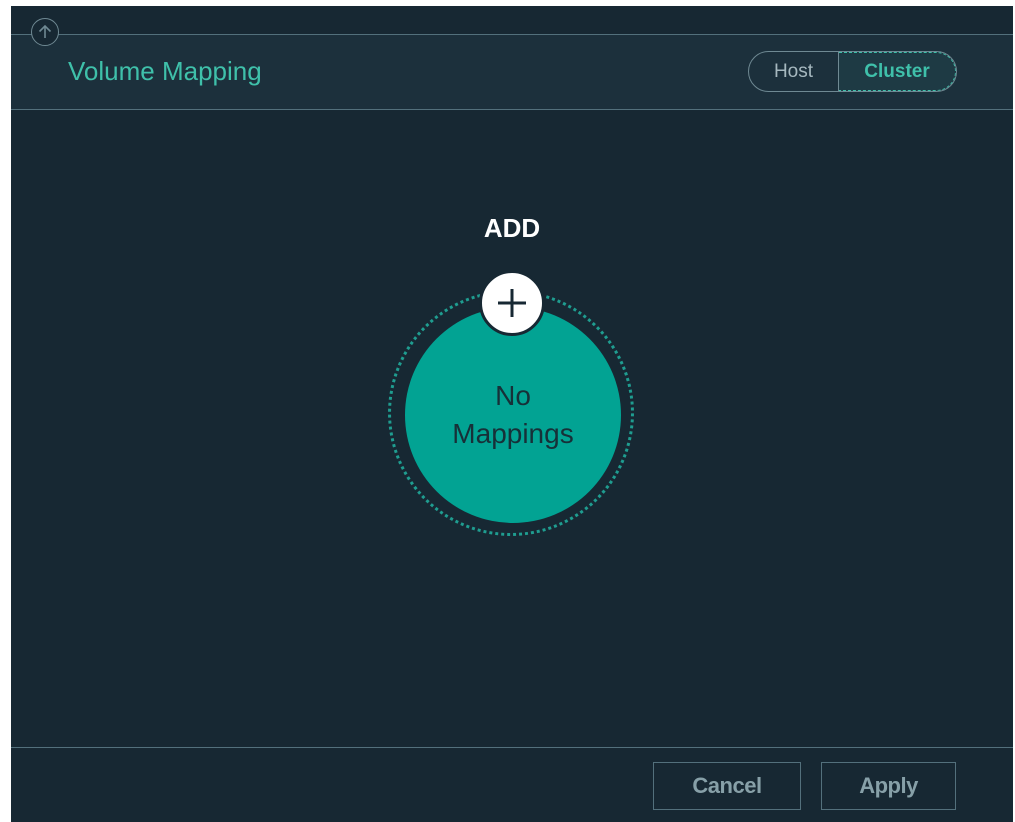  I want to click on cancel-button: Cancel, so click(727, 786).